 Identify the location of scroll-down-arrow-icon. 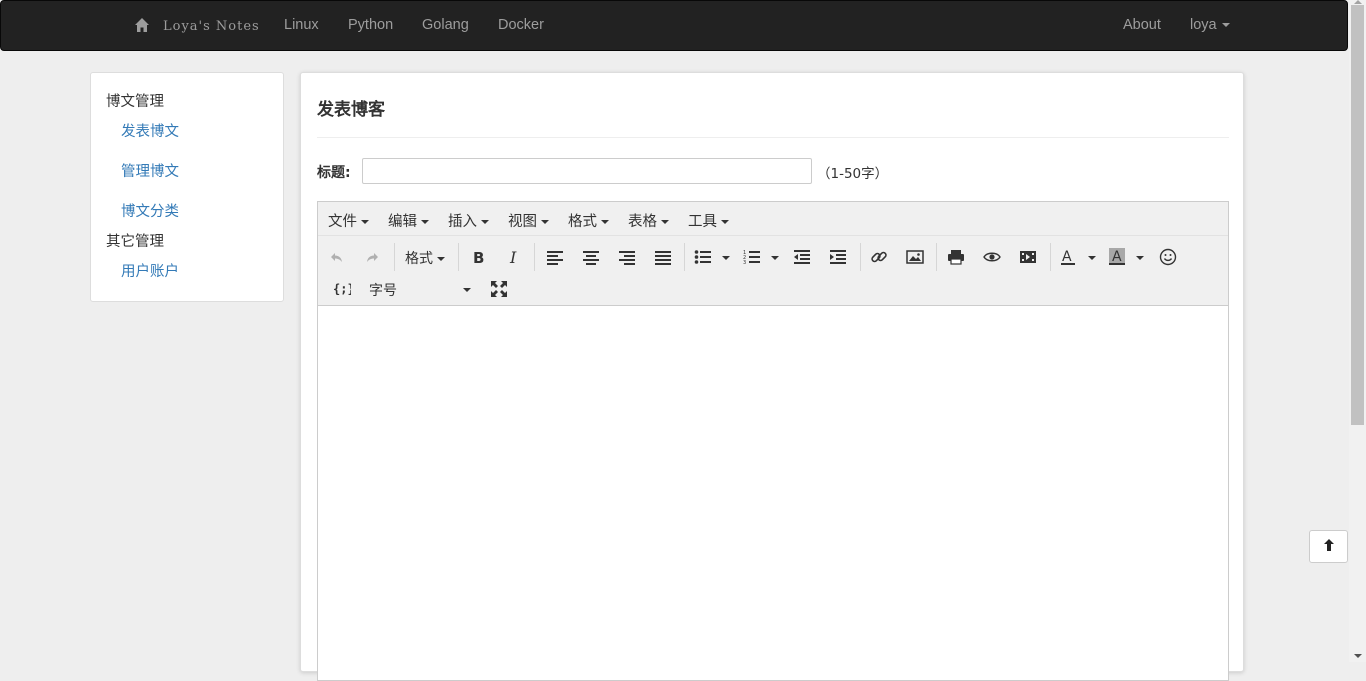
(1358, 656).